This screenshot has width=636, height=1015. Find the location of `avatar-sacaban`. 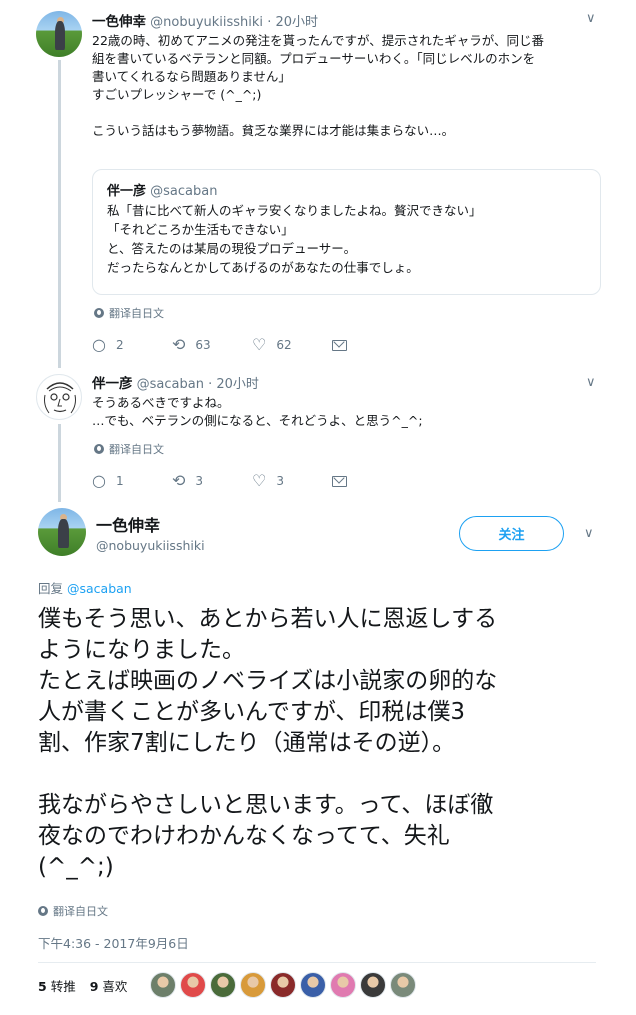

avatar-sacaban is located at coordinates (59, 397).